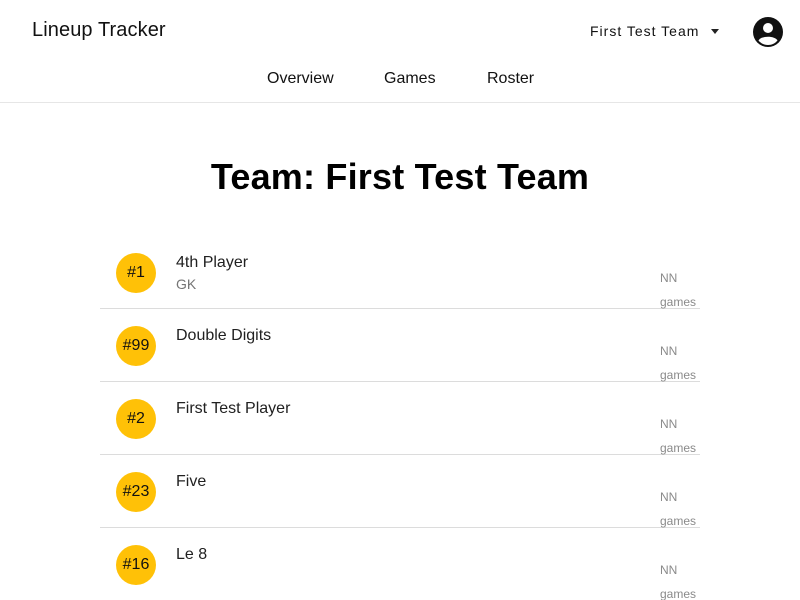  What do you see at coordinates (136, 346) in the screenshot?
I see `player-number-badge: #99` at bounding box center [136, 346].